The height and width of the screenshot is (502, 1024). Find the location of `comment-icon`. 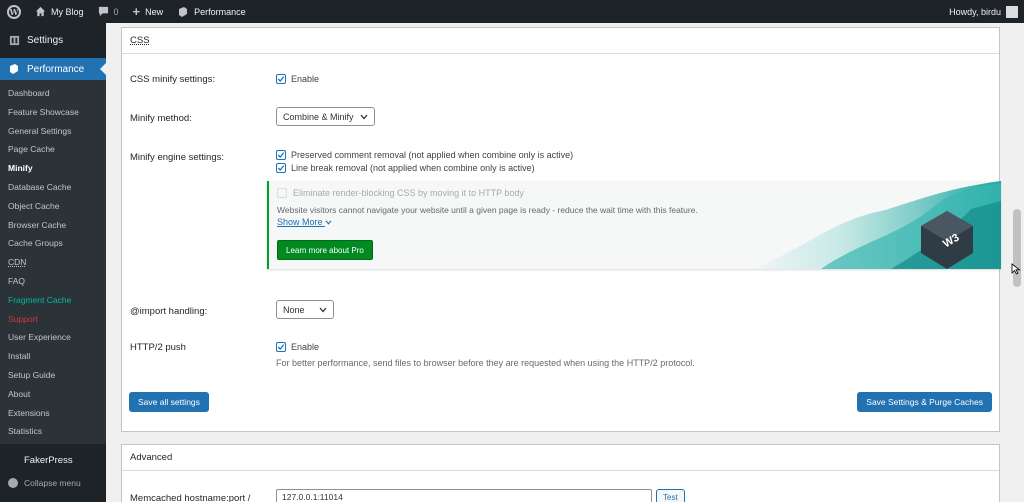

comment-icon is located at coordinates (103, 11).